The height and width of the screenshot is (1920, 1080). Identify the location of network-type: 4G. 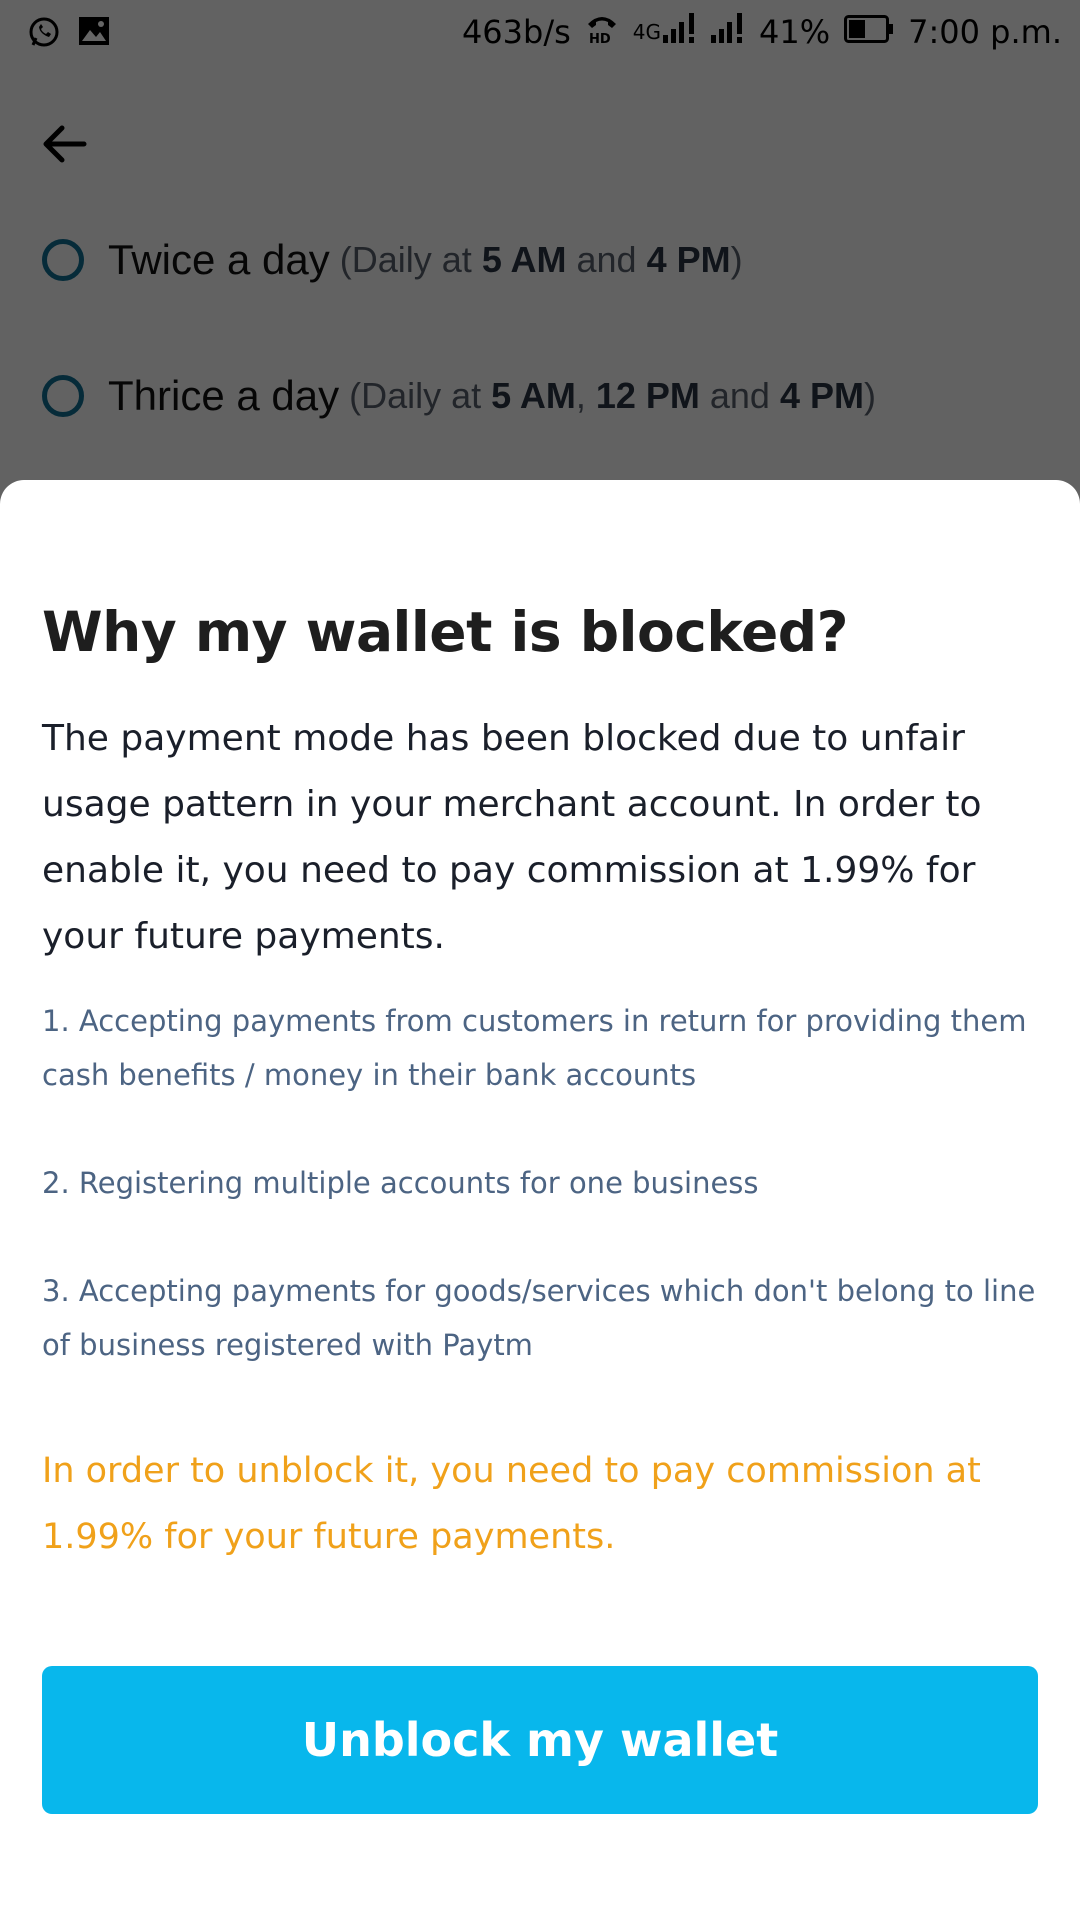
(647, 32).